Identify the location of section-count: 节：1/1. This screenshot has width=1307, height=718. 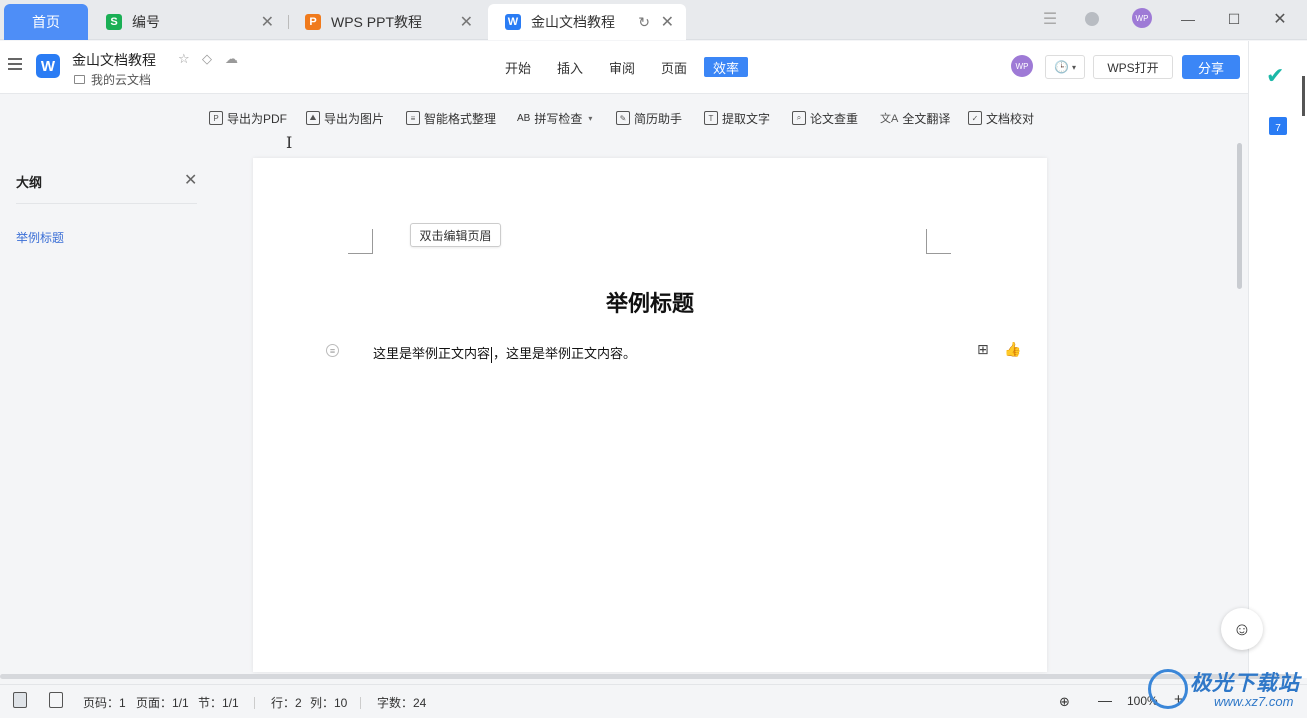
(218, 703).